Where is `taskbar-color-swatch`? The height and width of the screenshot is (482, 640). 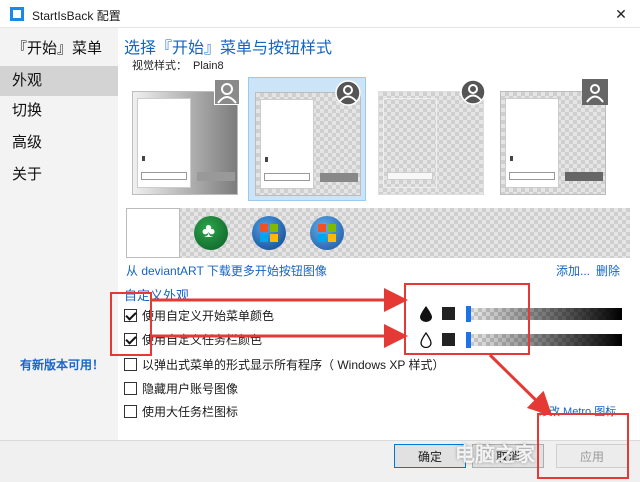 taskbar-color-swatch is located at coordinates (448, 339).